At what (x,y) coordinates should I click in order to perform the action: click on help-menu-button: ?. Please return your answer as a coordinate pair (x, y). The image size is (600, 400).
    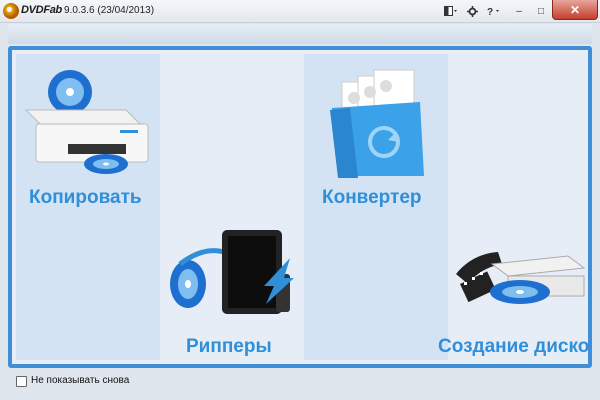
    Looking at the image, I should click on (494, 11).